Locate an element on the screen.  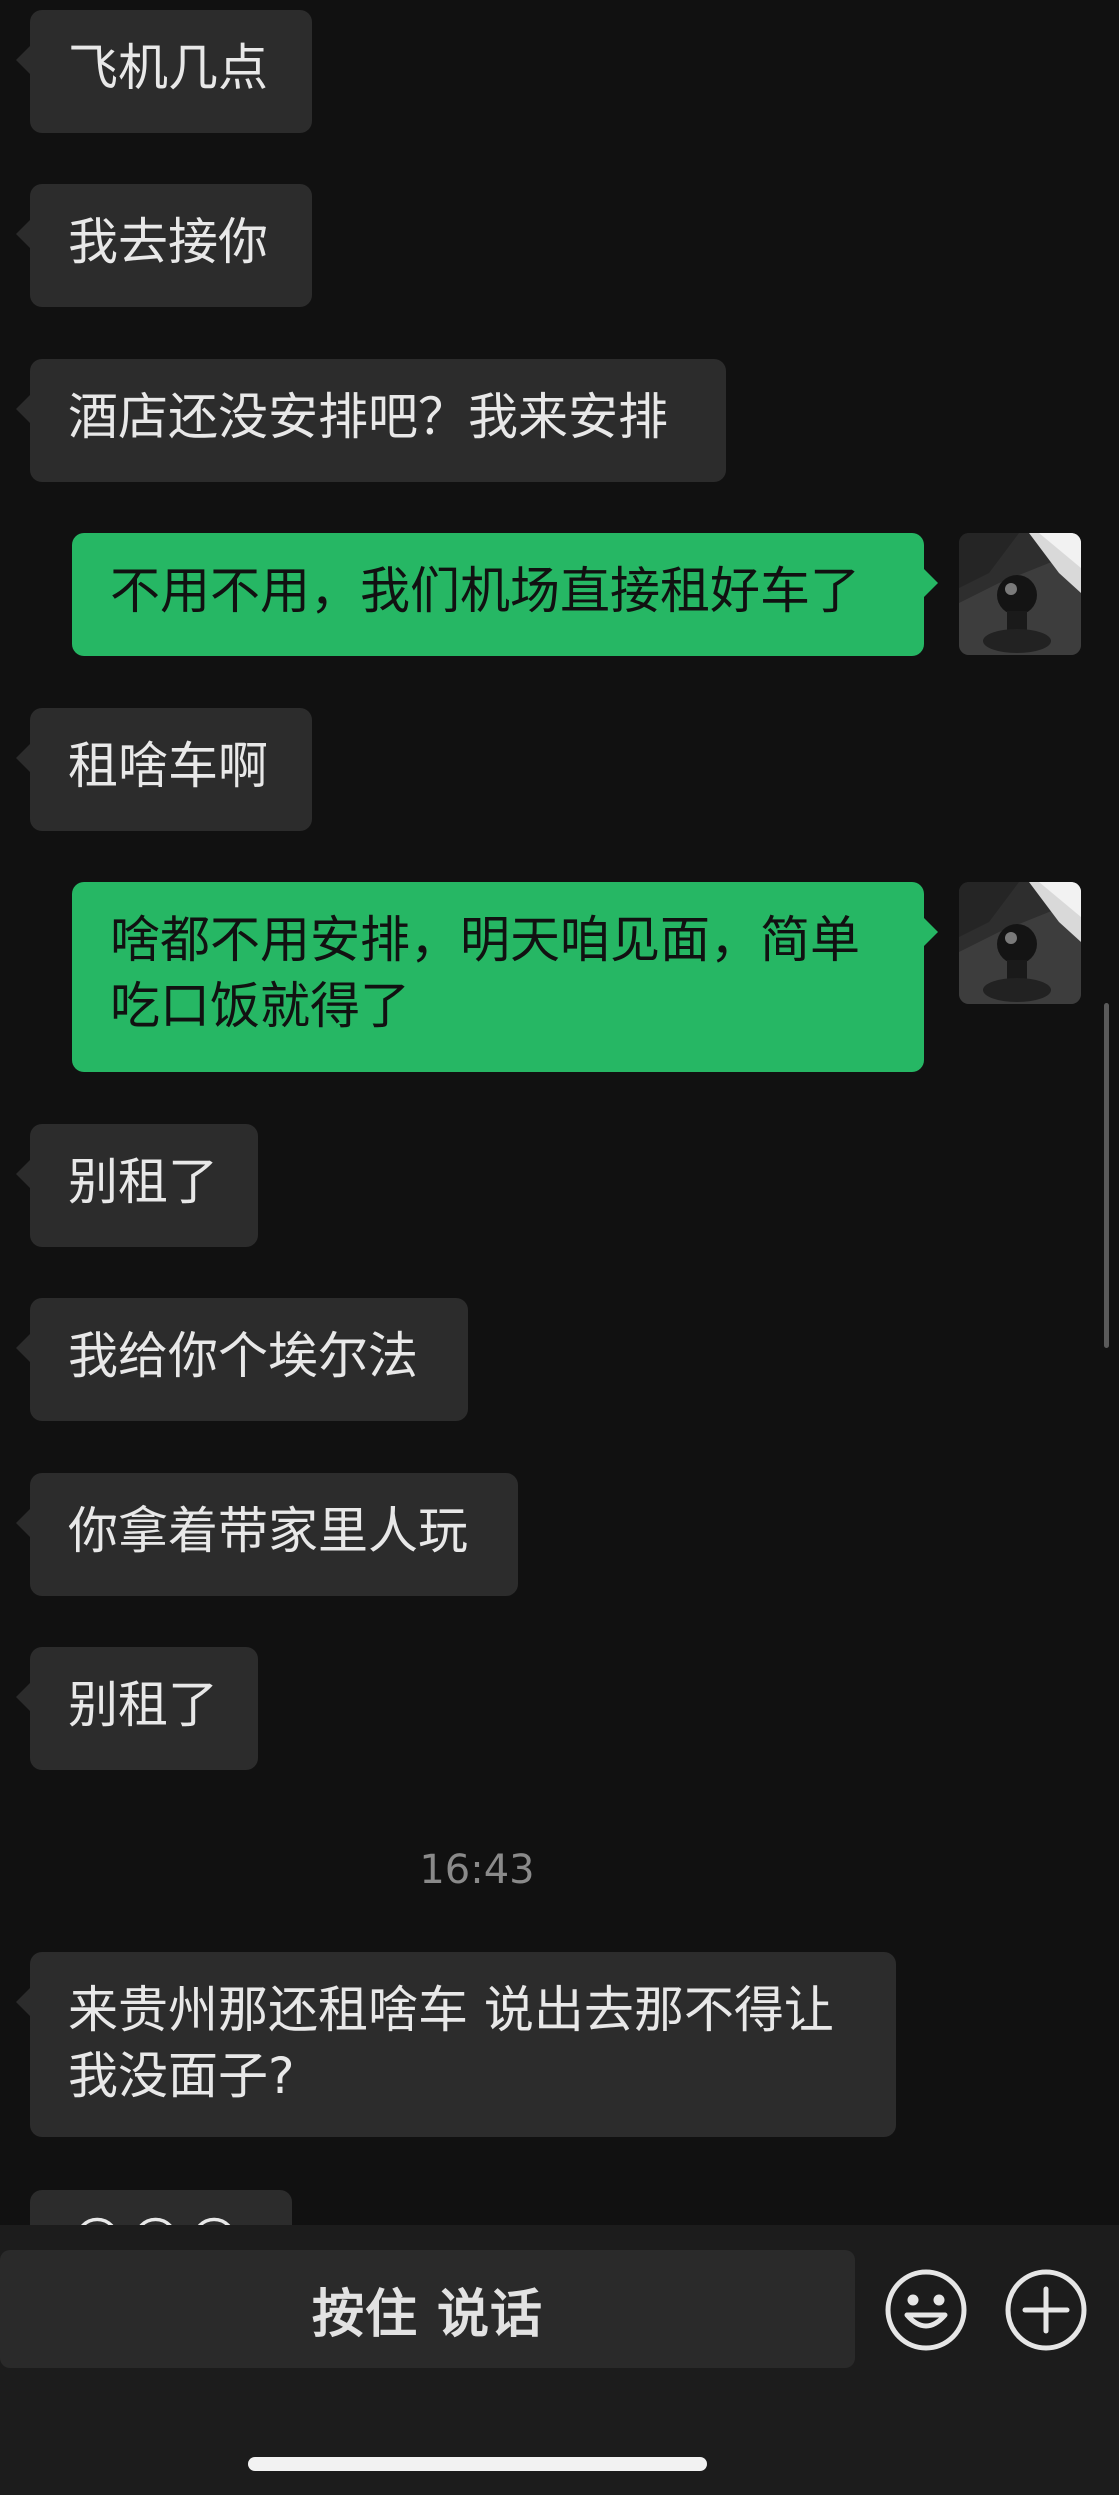
message-incoming: 来贵州那还租啥车 说出去那不得让 我没面子? is located at coordinates (456, 2044).